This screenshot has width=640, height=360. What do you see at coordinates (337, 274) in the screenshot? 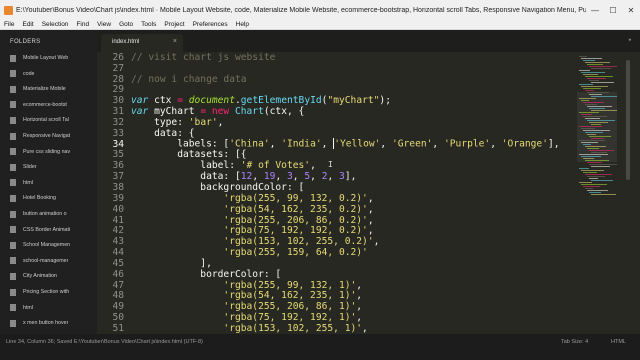
I see `code-line: 46 borderColor: [` at bounding box center [337, 274].